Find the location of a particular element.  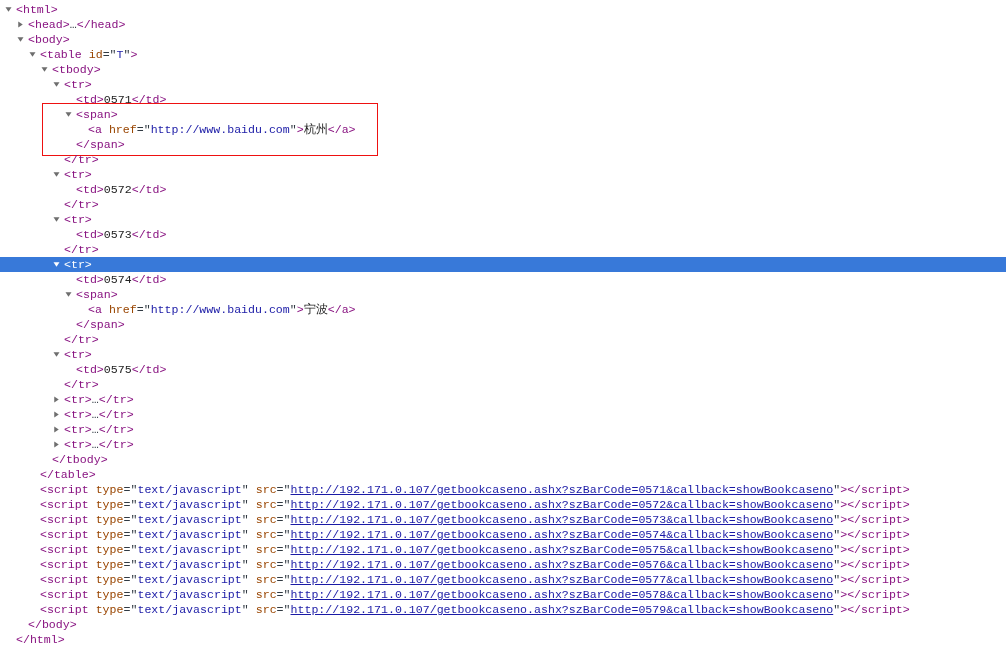

tree-row: <script type="text/javascript" src="http://192.171.0.107/getbookcaseno.ashx?szBarCode=0571&callback=showBookcaseno"></script> is located at coordinates (503, 489).